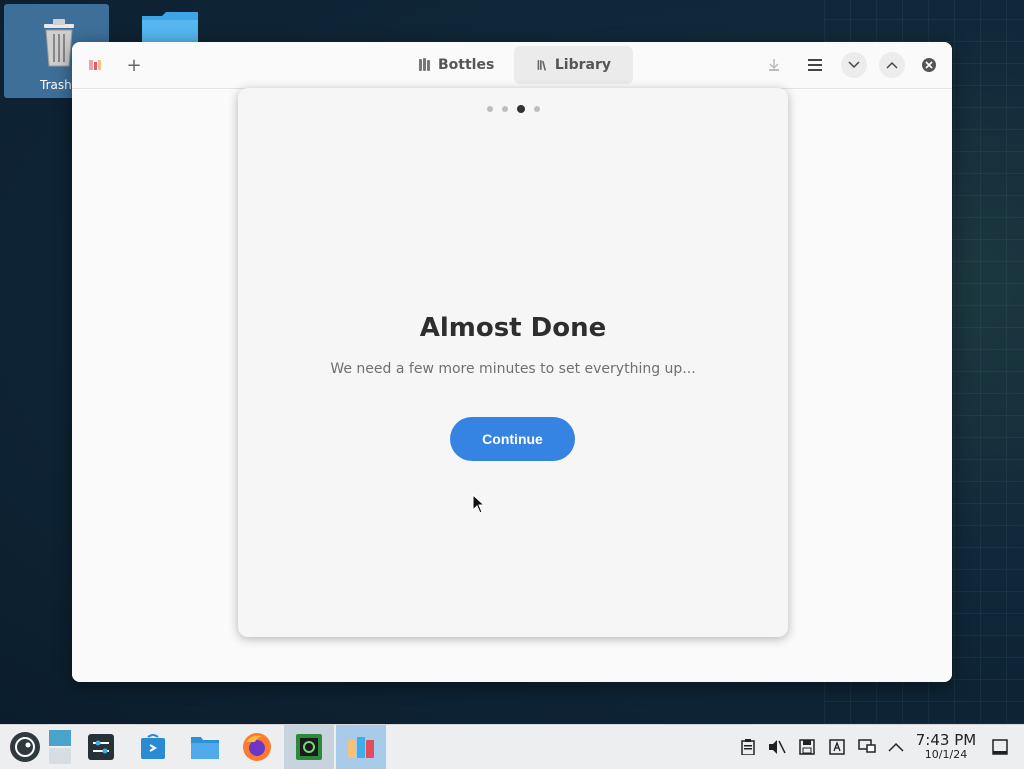  I want to click on header-bar: + Bottles Library, so click(512, 65).